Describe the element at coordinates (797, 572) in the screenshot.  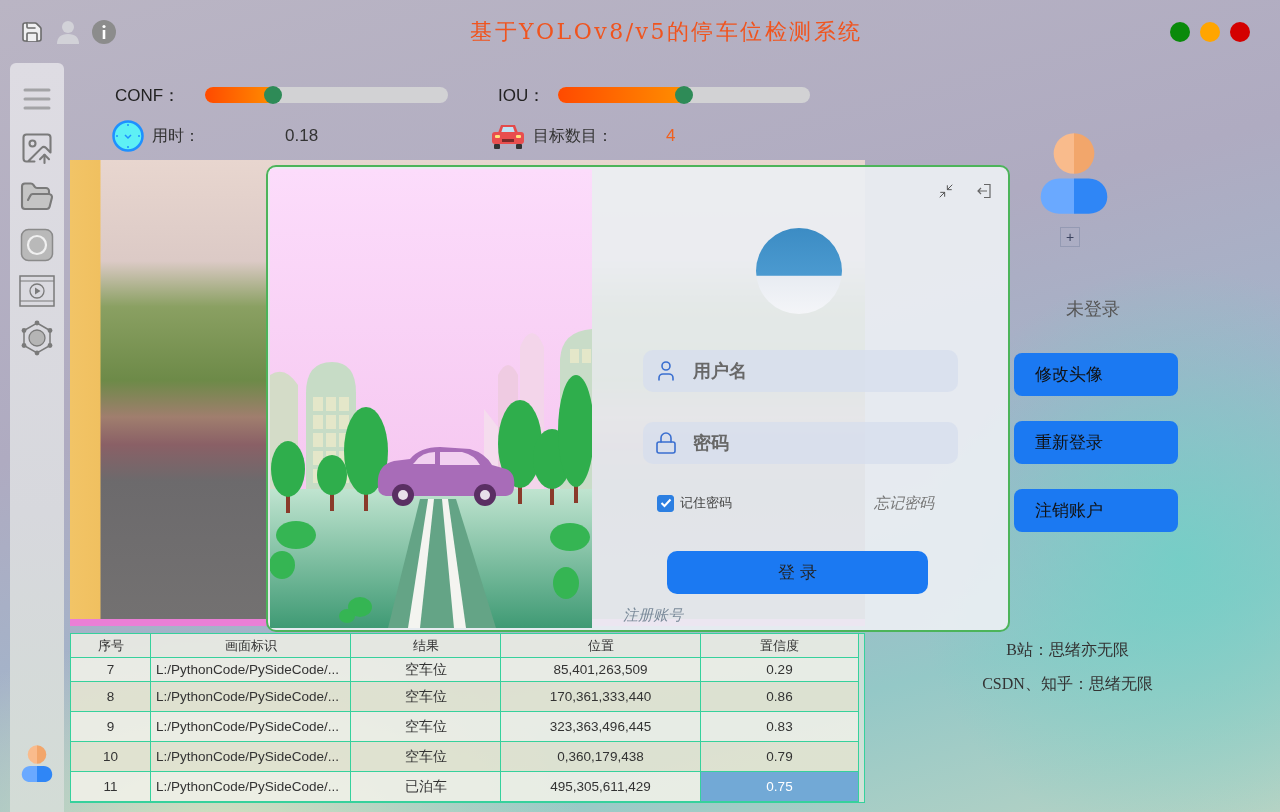
I see `login-button: 登 录` at that location.